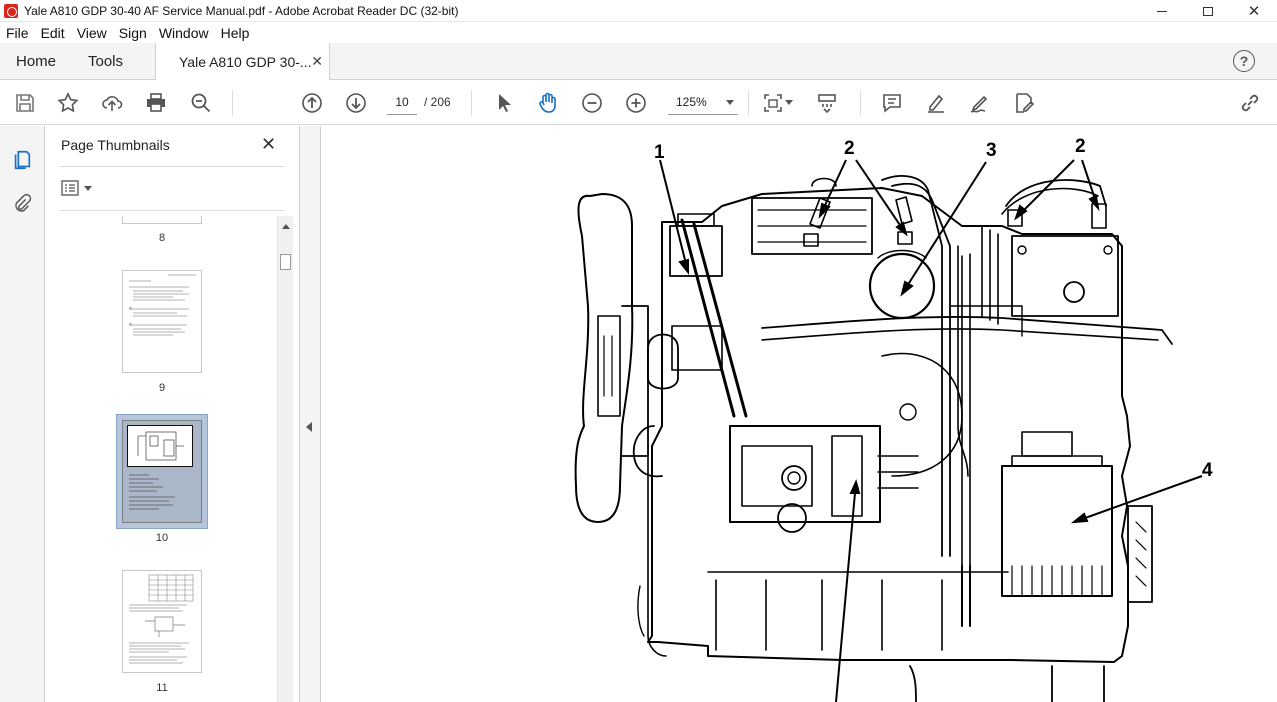  What do you see at coordinates (11, 10) in the screenshot?
I see `acrobat-app-icon` at bounding box center [11, 10].